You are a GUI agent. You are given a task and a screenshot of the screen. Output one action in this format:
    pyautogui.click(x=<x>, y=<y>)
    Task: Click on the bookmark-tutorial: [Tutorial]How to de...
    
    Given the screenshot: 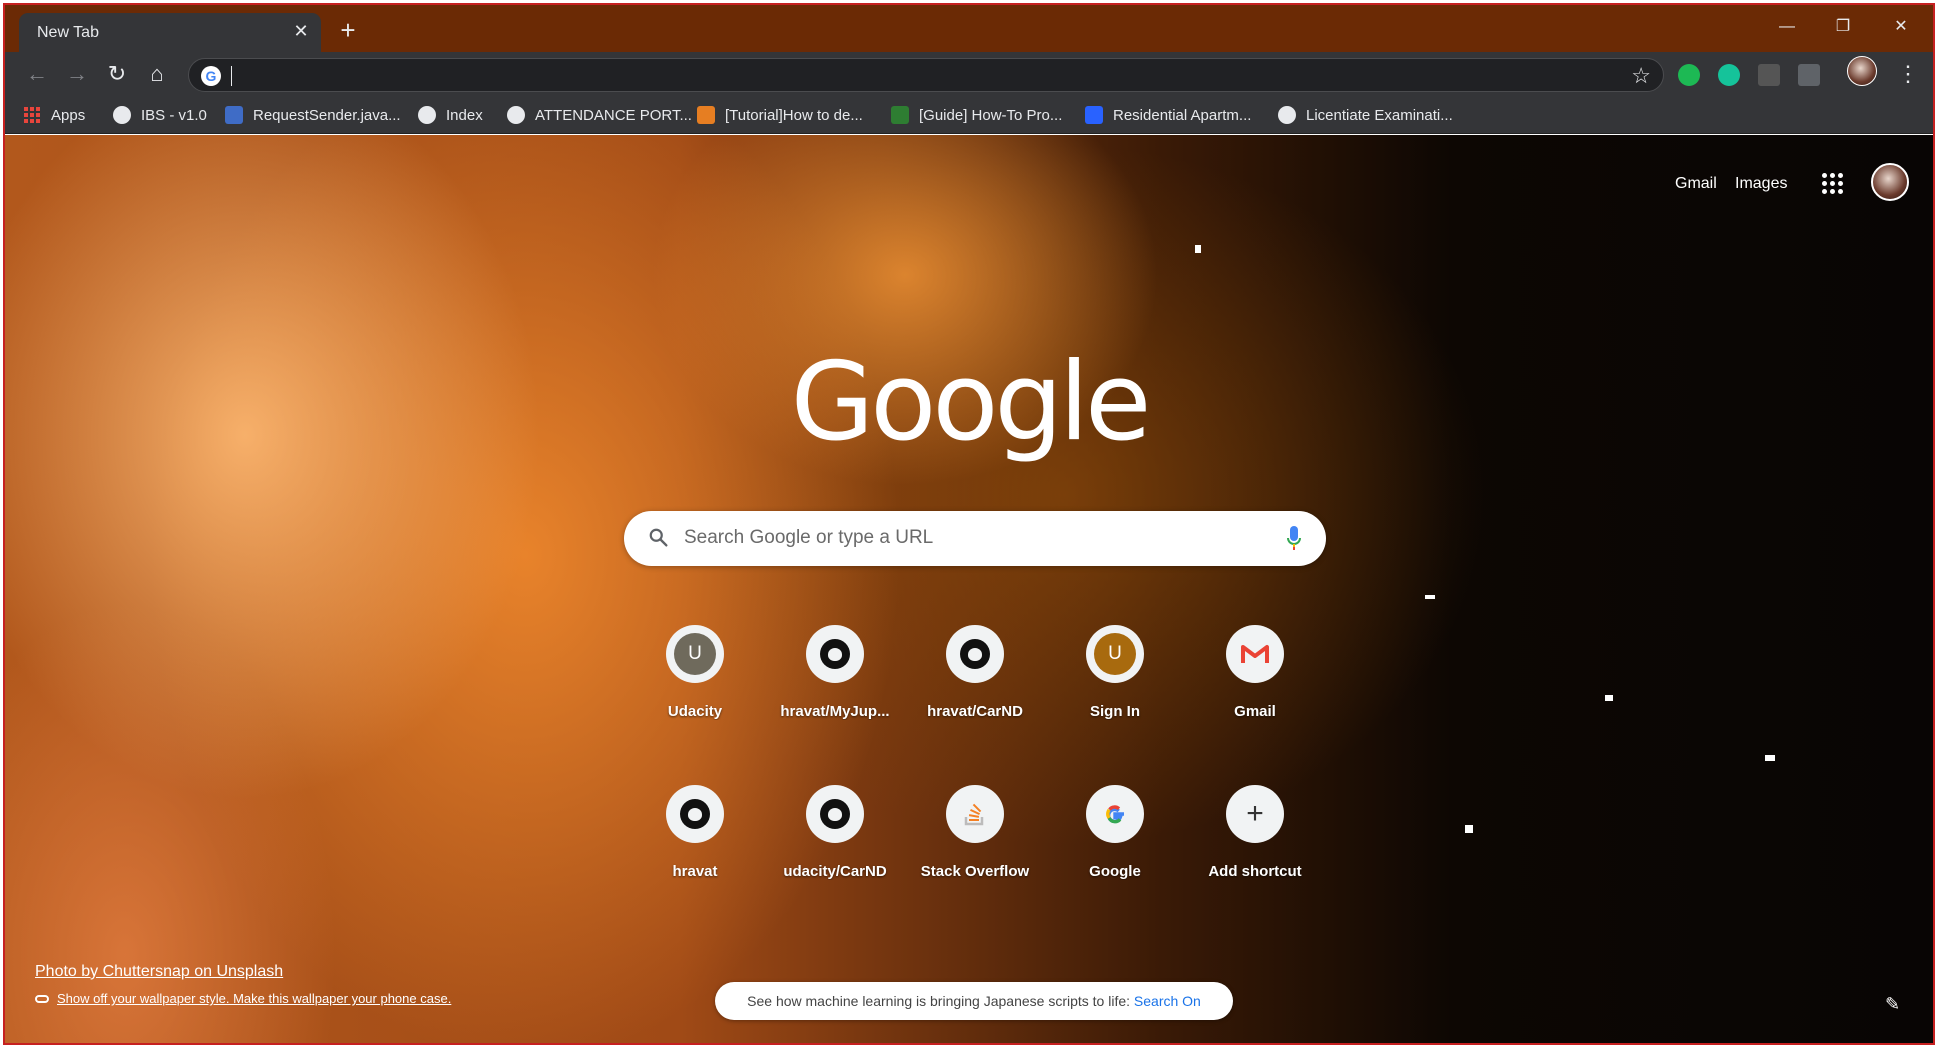 What is the action you would take?
    pyautogui.click(x=780, y=115)
    